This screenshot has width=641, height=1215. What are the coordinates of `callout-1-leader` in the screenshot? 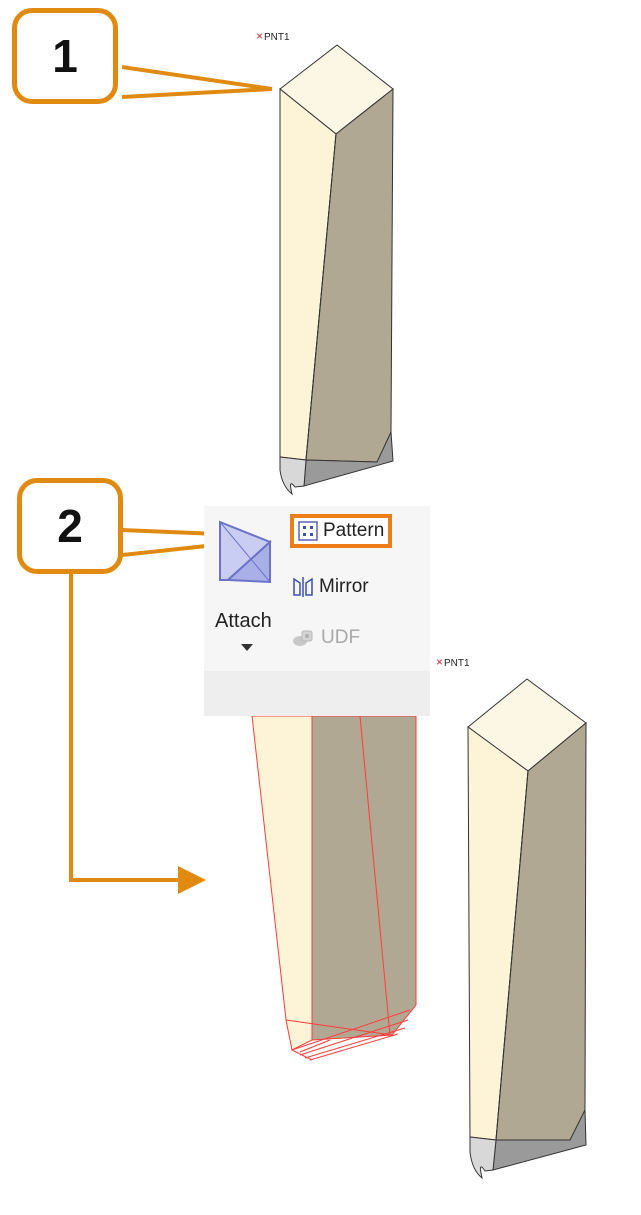 It's located at (197, 82).